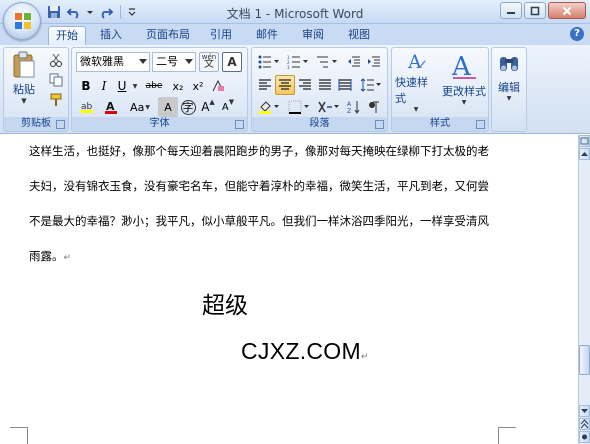 The image size is (590, 444). I want to click on tab-mailings: 邮件, so click(267, 35).